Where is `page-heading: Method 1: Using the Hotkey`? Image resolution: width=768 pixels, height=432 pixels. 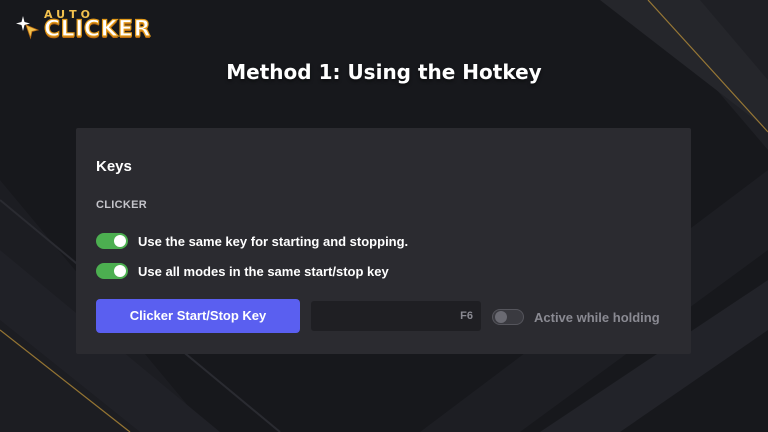 page-heading: Method 1: Using the Hotkey is located at coordinates (384, 72).